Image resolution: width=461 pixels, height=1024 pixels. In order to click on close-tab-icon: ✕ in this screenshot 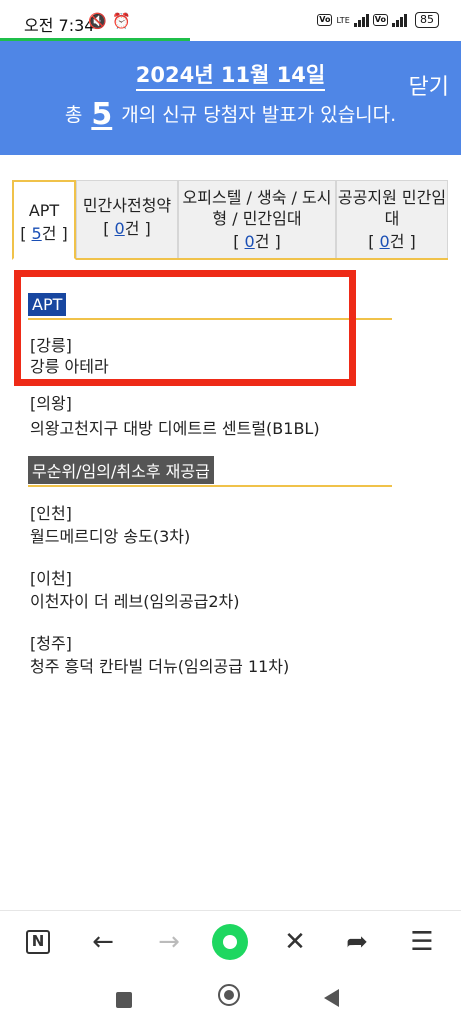, I will do `click(295, 942)`.